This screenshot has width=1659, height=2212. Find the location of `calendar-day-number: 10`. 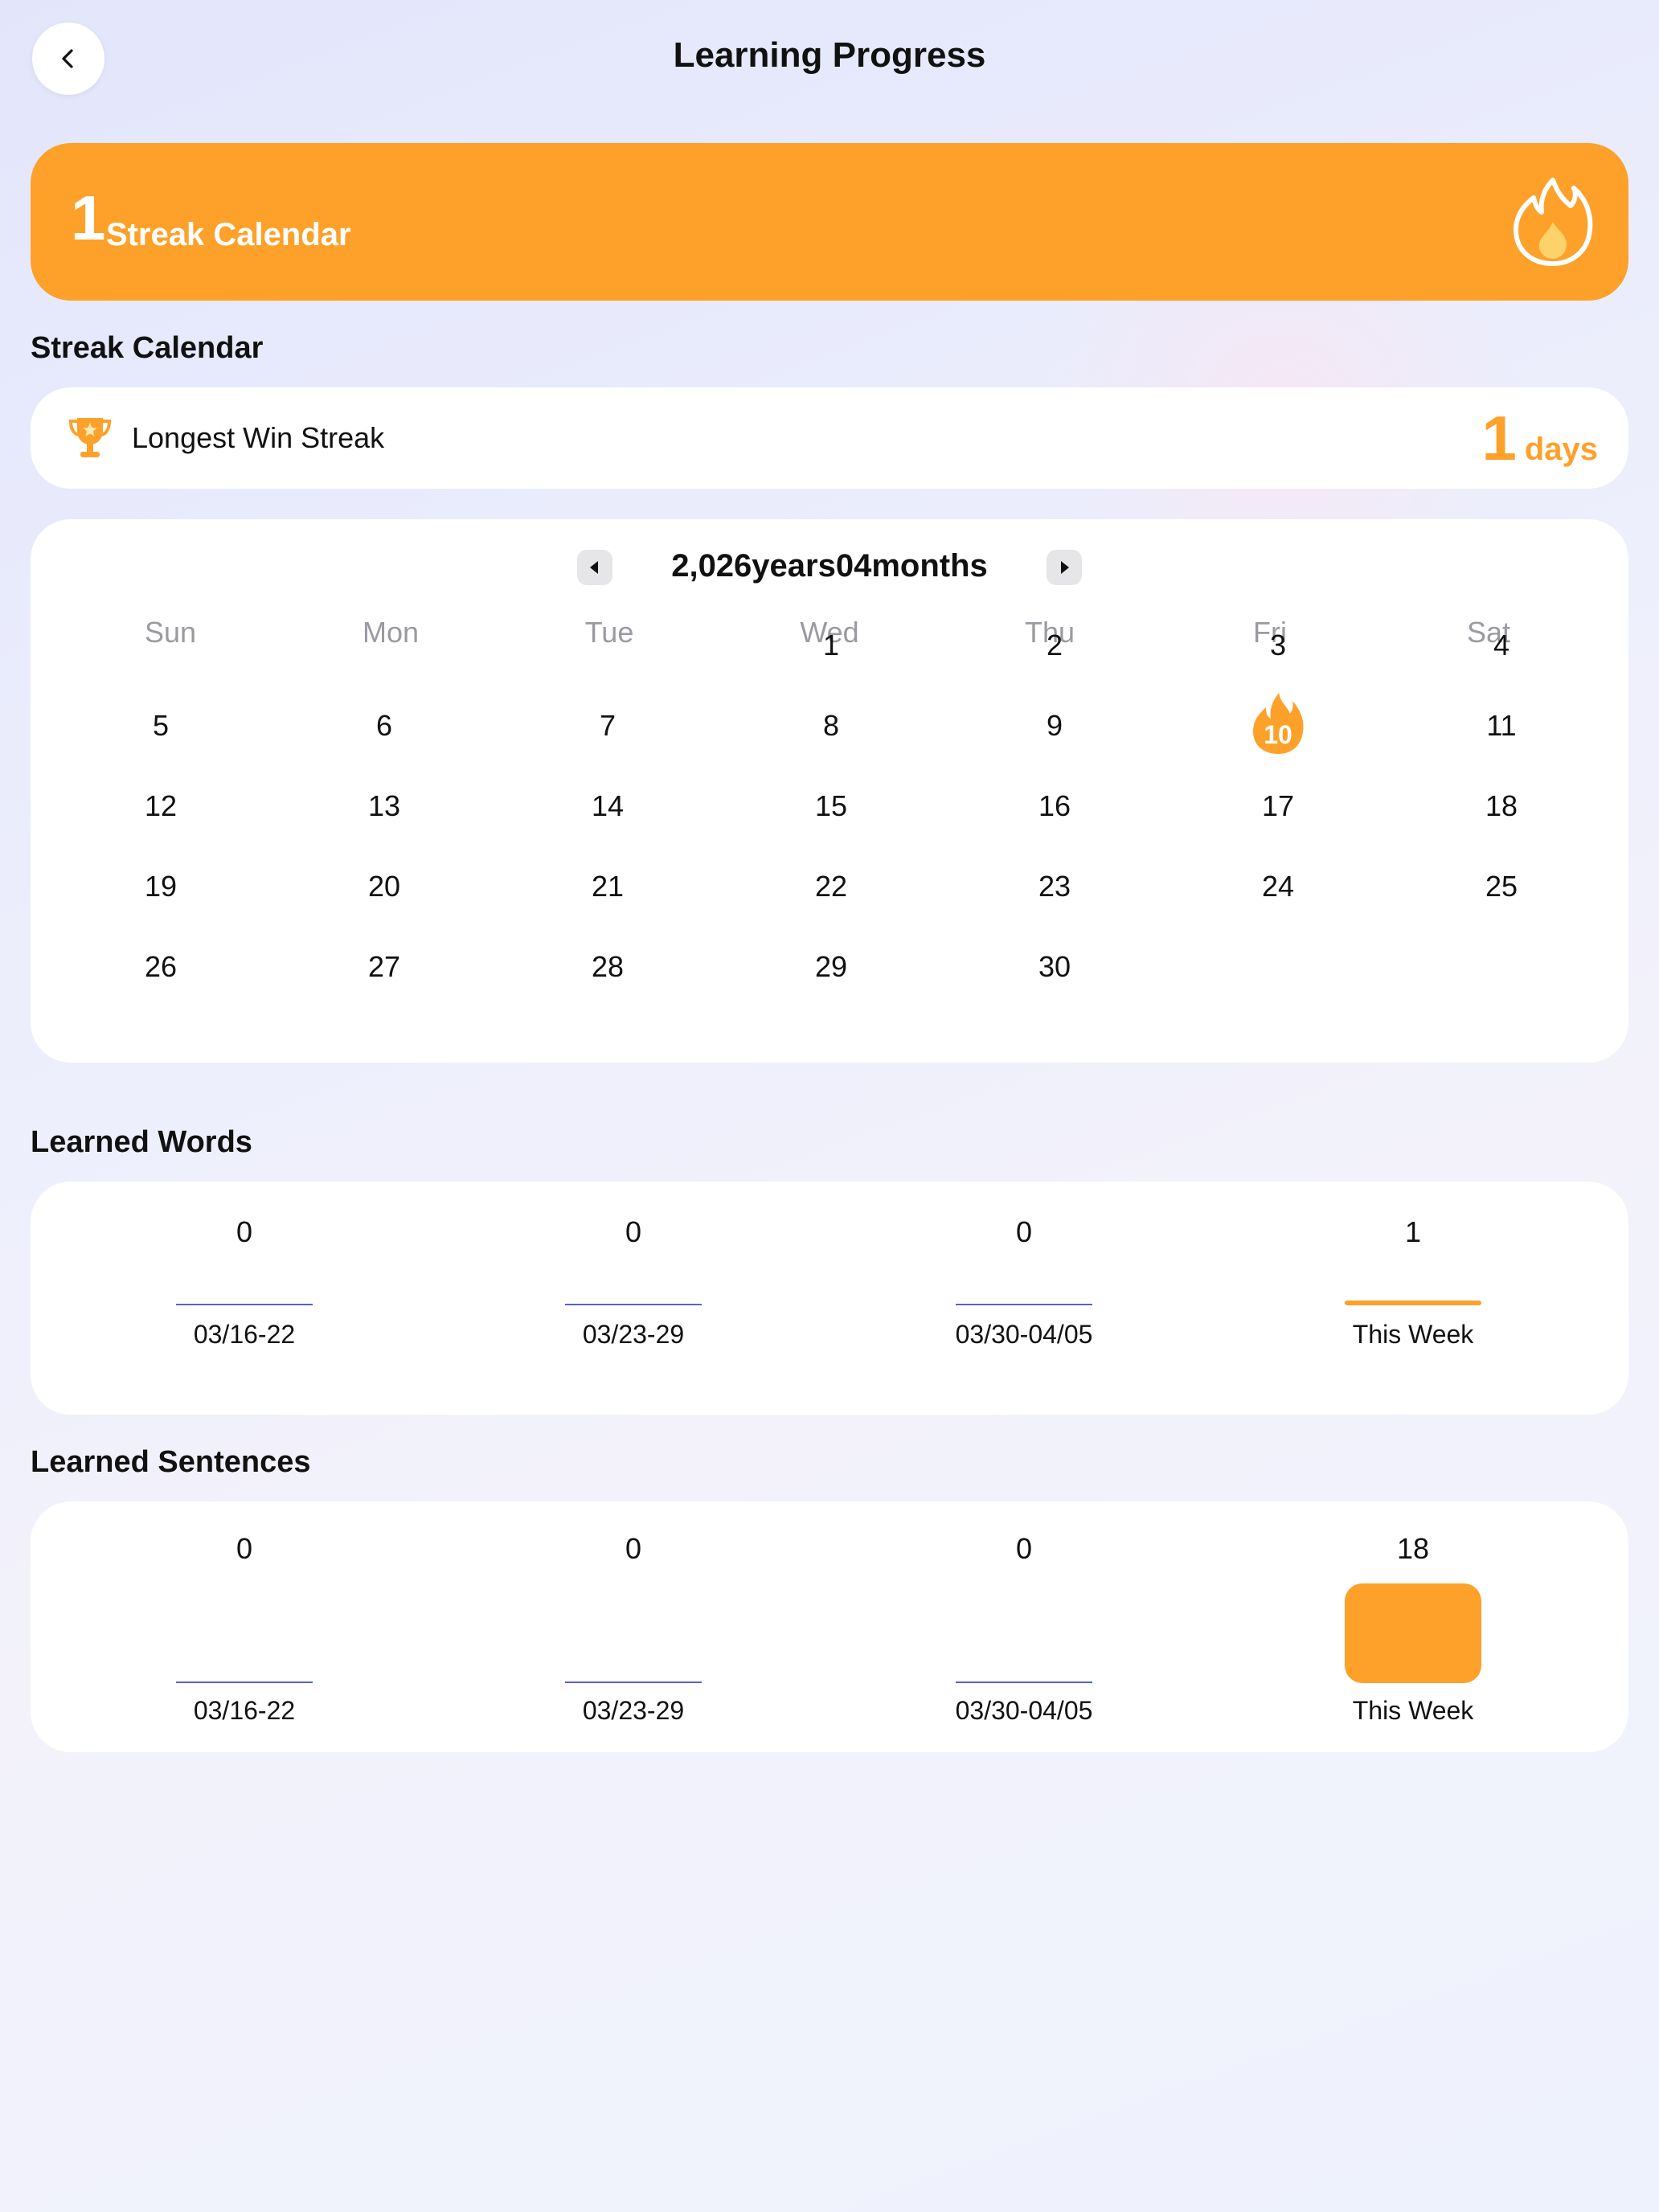

calendar-day-number: 10 is located at coordinates (1278, 734).